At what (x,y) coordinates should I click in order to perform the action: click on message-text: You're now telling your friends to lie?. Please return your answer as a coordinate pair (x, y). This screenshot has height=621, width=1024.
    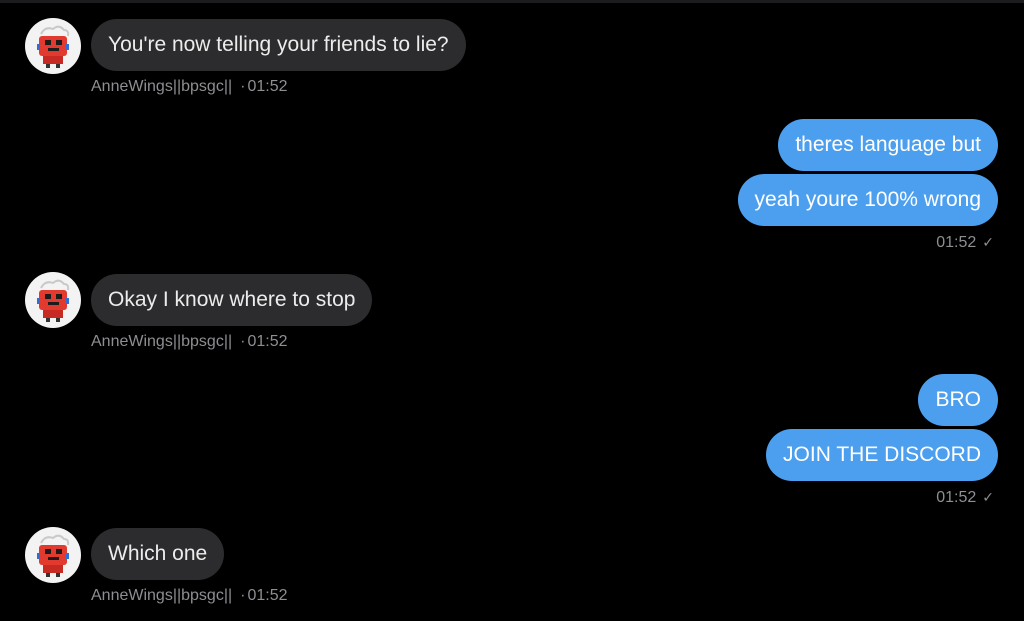
    Looking at the image, I should click on (278, 44).